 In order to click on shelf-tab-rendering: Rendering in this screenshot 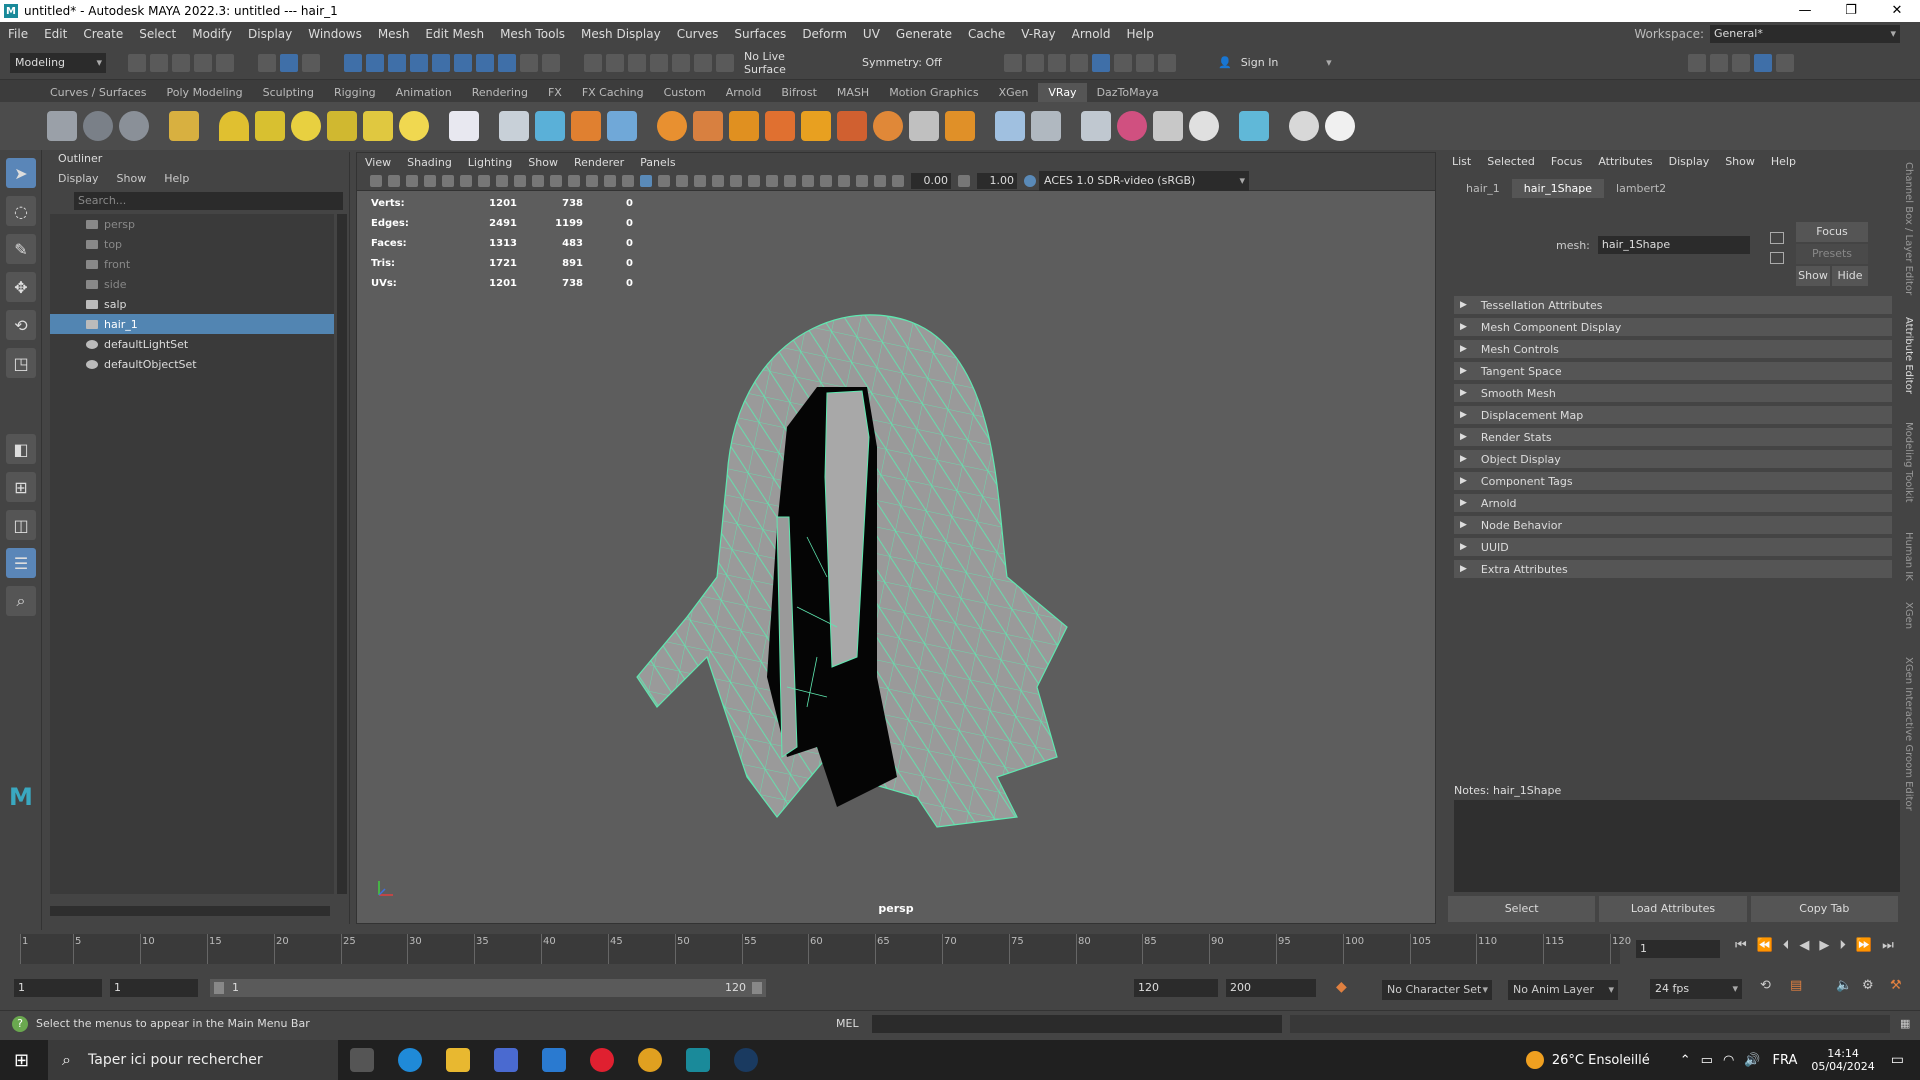, I will do `click(500, 92)`.